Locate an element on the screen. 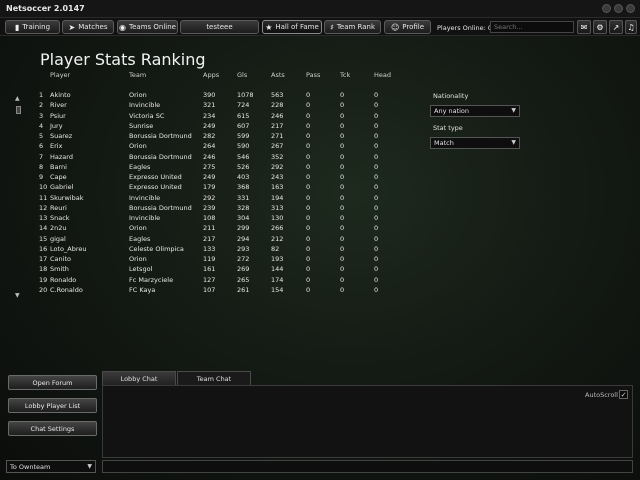 The height and width of the screenshot is (480, 640). whistle-icon: ▮ is located at coordinates (17, 27).